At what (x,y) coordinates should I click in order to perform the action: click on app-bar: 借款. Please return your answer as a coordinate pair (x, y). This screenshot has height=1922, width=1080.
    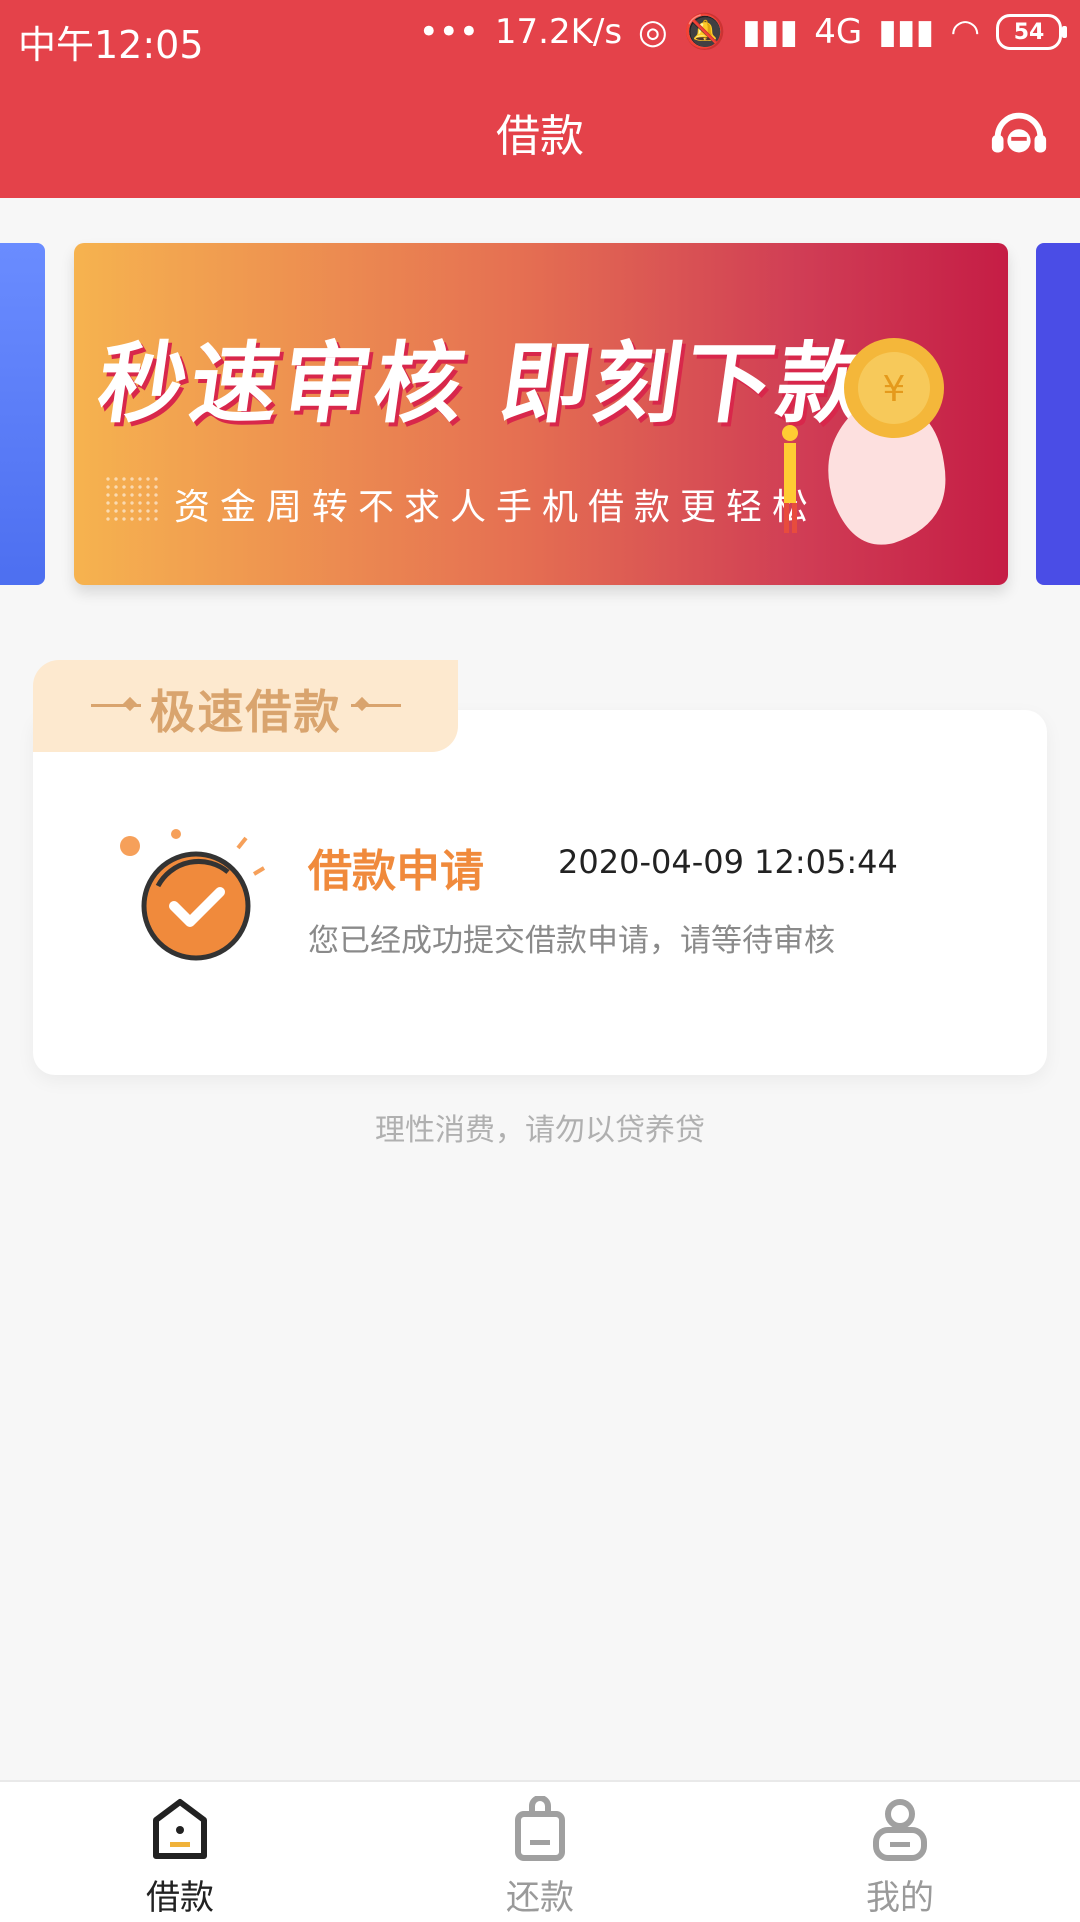
    Looking at the image, I should click on (540, 134).